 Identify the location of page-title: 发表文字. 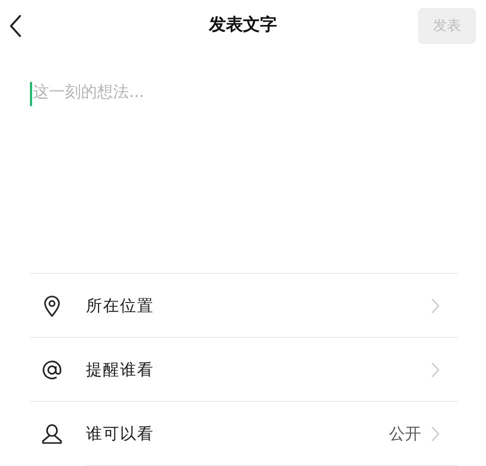
(243, 26).